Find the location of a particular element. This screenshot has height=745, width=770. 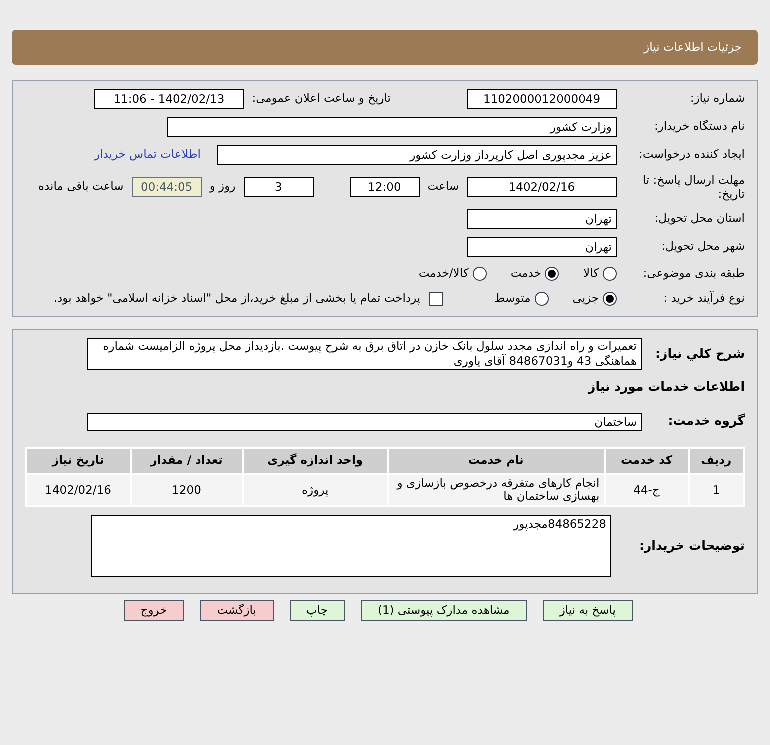

value-field: وزارت کشور is located at coordinates (392, 127).